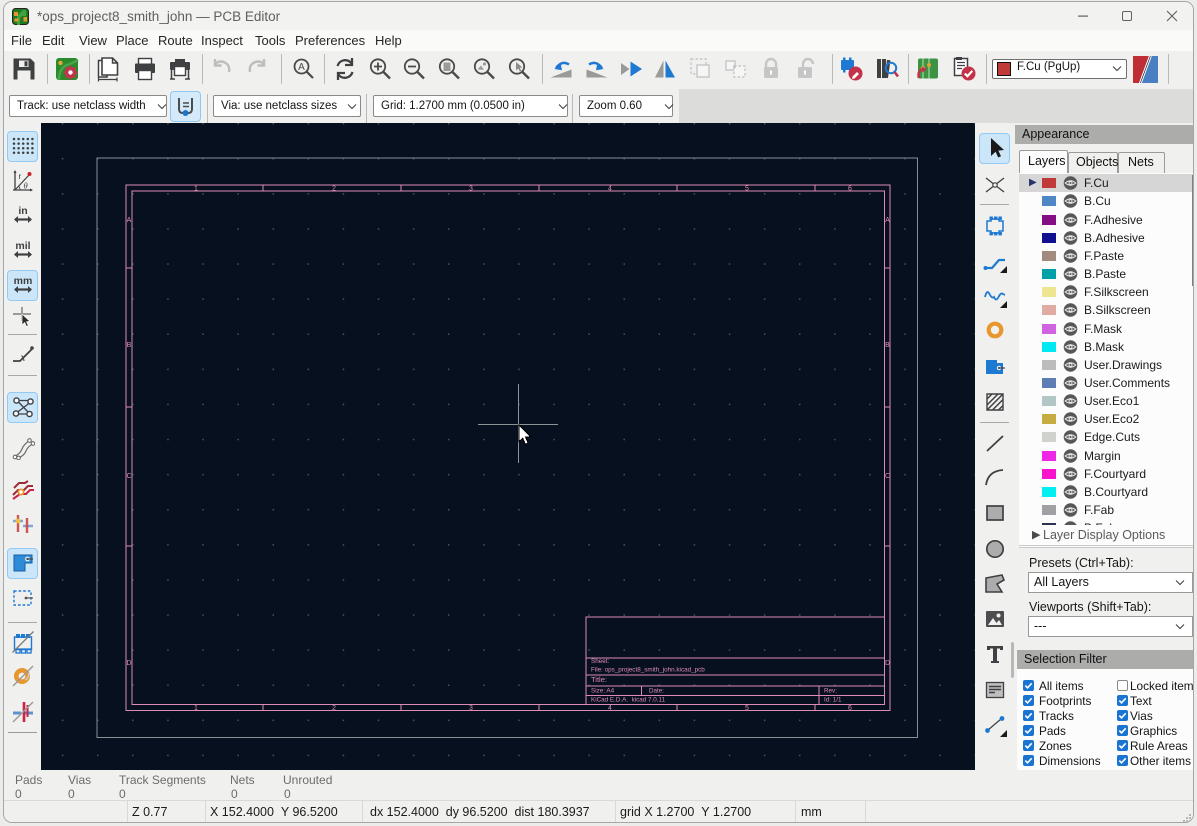  Describe the element at coordinates (656, 691) in the screenshot. I see `svg-text: Date:` at that location.